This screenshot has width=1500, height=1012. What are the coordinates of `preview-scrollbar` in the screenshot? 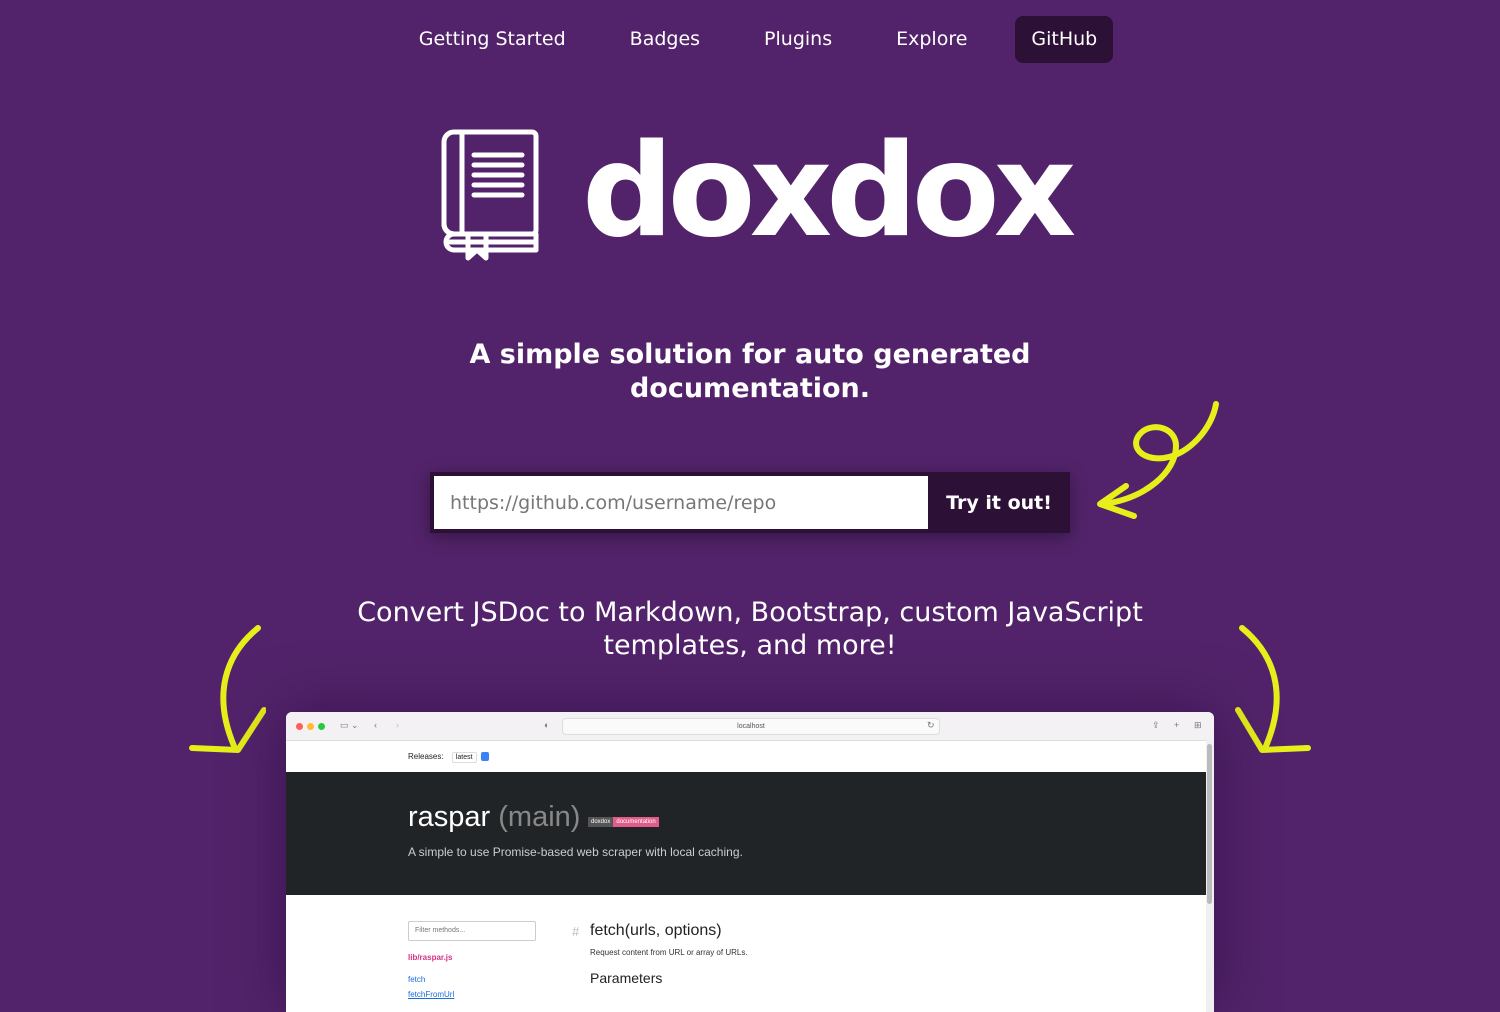 It's located at (1210, 876).